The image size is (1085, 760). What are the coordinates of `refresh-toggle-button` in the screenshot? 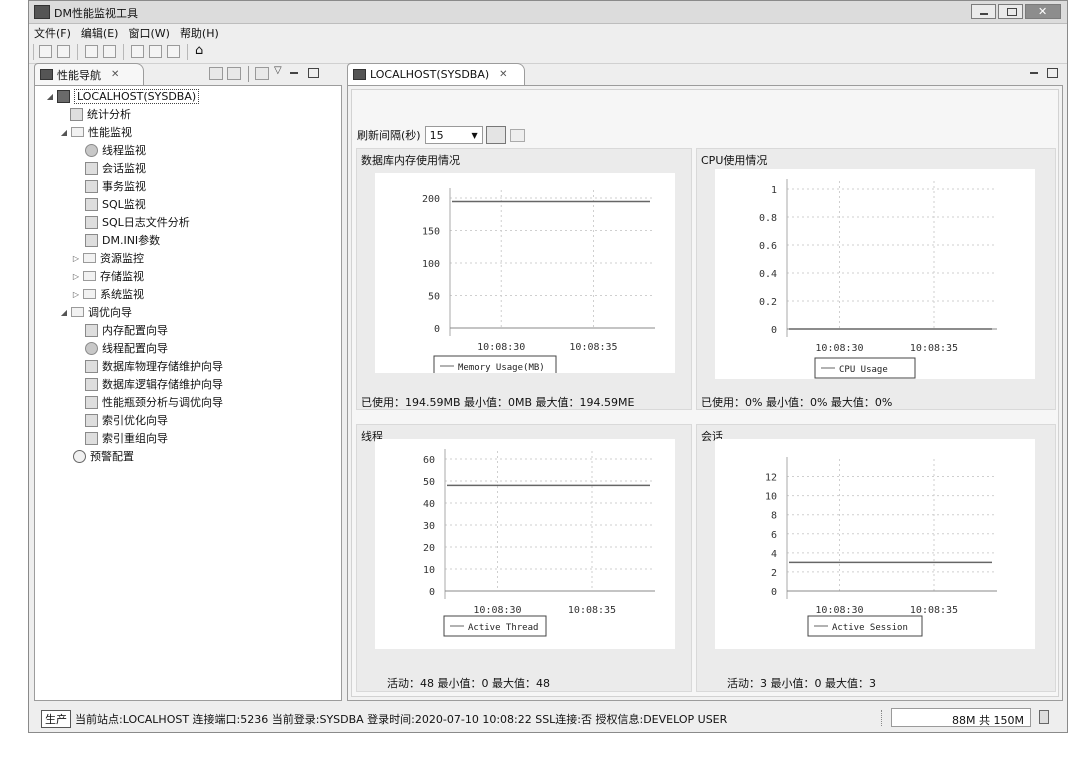 It's located at (495, 135).